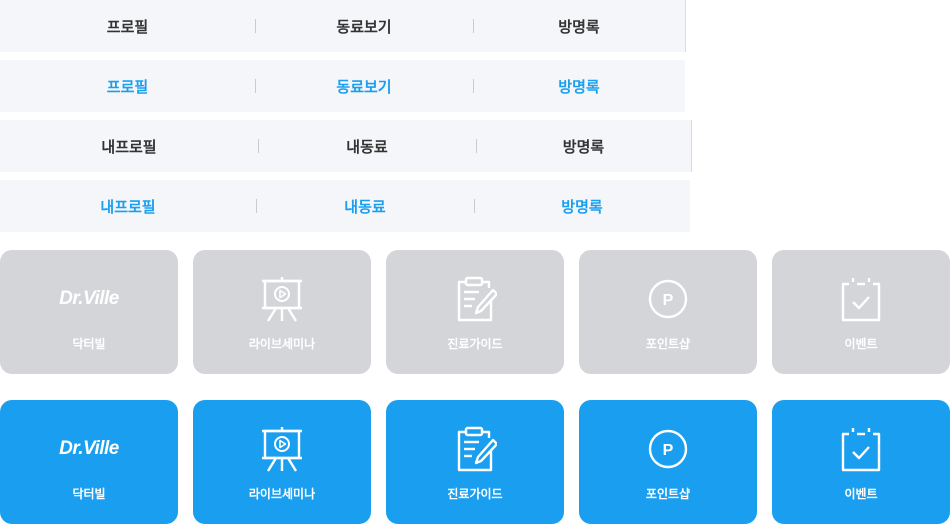 The width and height of the screenshot is (952, 530). I want to click on tab-bar-profile-default: 프로필 동료보기 방명록, so click(343, 26).